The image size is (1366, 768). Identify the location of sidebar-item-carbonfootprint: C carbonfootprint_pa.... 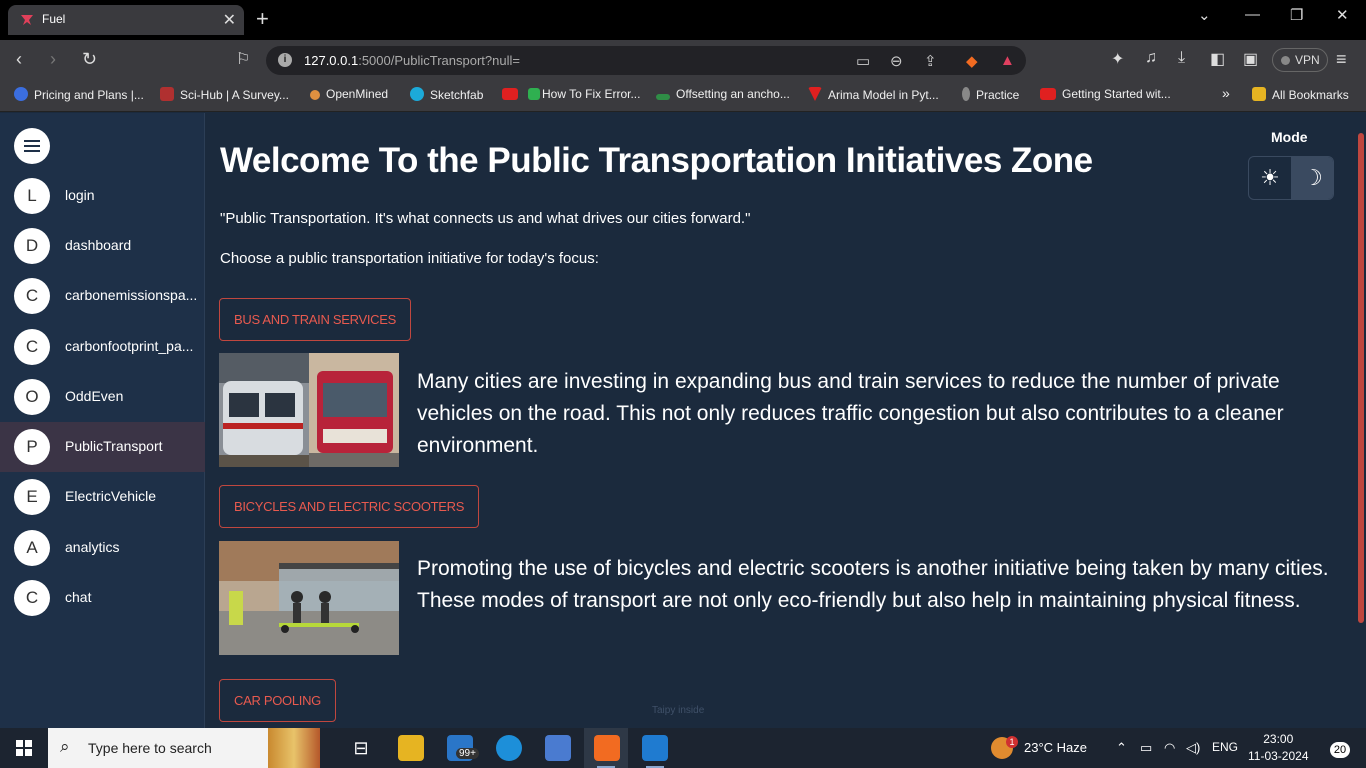
(102, 347).